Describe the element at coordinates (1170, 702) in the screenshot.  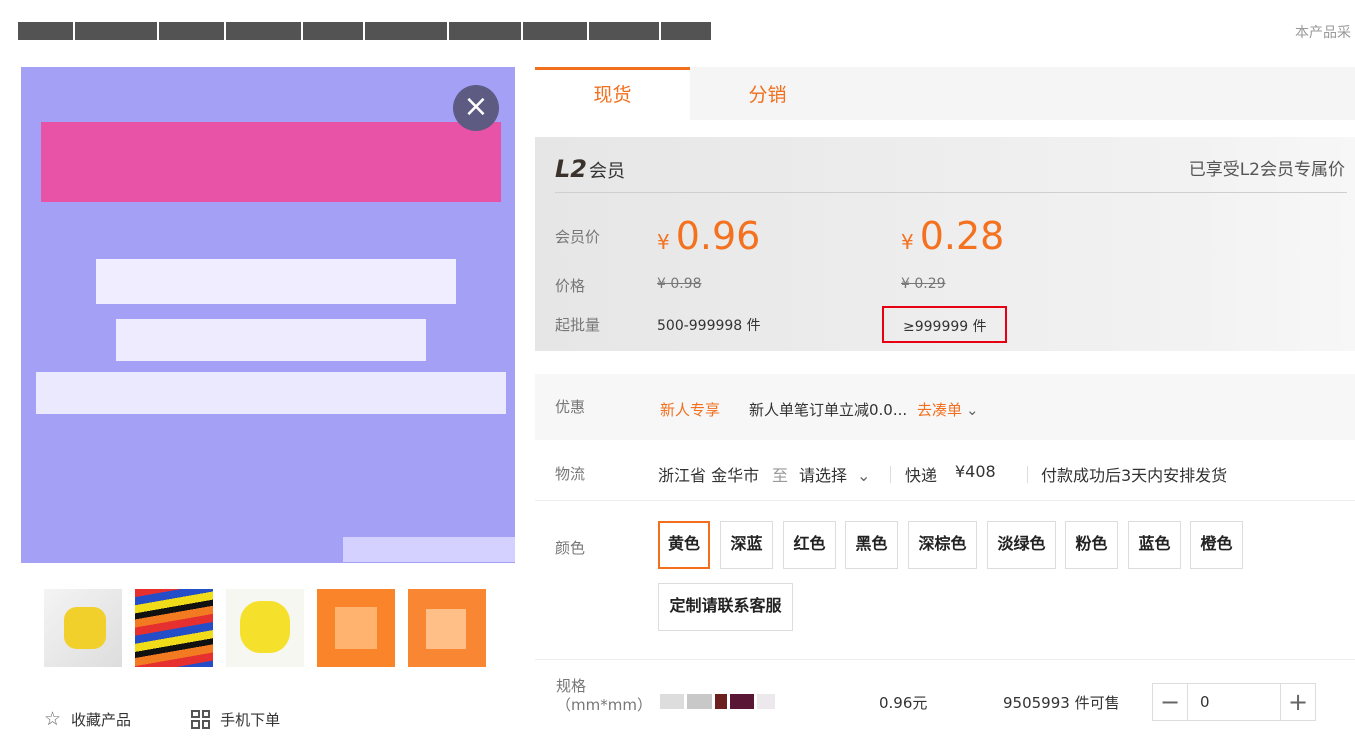
I see `decrease-quantity-button: −` at that location.